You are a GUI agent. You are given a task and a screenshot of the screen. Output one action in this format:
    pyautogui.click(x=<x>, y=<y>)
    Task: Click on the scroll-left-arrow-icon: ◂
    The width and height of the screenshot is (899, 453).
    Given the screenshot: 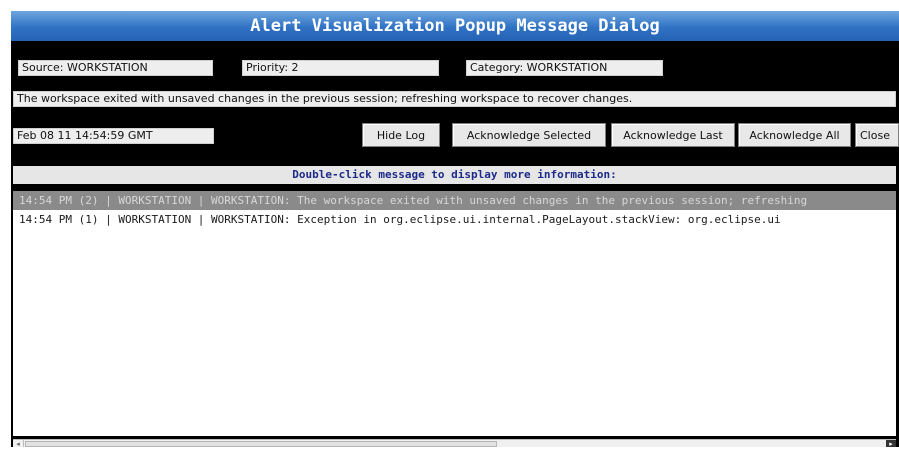 What is the action you would take?
    pyautogui.click(x=18, y=443)
    